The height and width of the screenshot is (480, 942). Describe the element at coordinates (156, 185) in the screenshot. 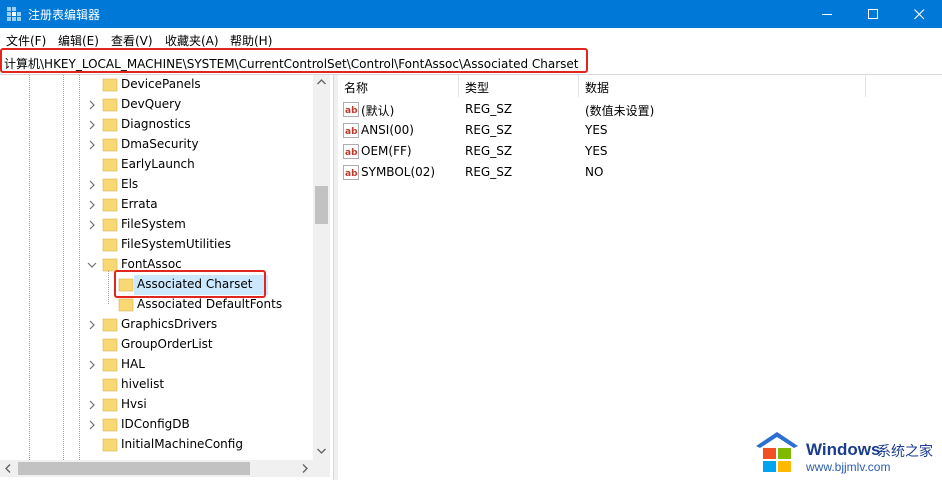

I see `tree-item: Els` at that location.